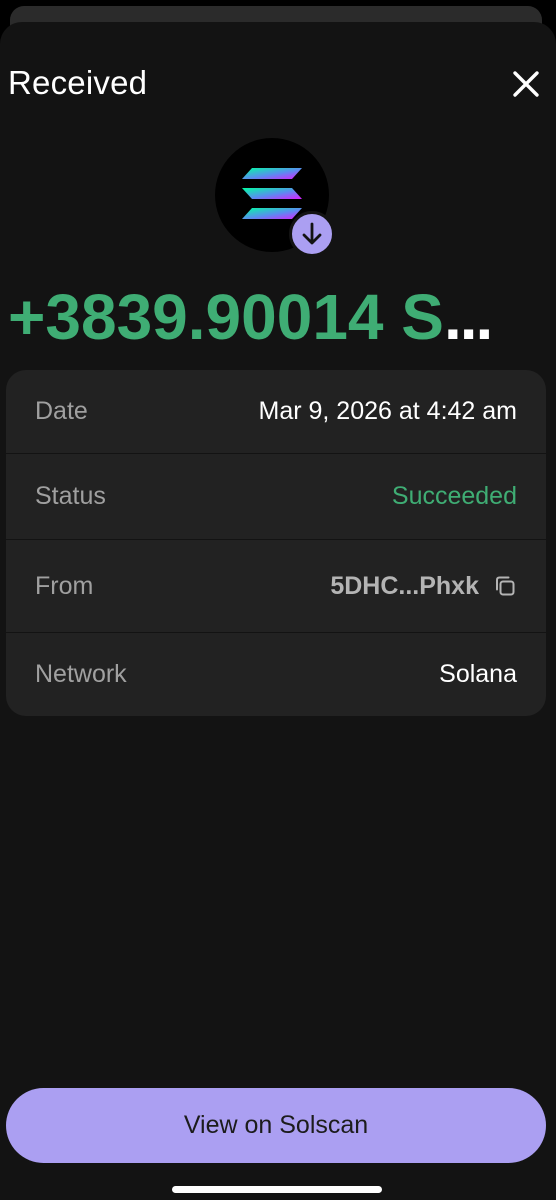 This screenshot has height=1200, width=556. I want to click on from-label: From, so click(64, 585).